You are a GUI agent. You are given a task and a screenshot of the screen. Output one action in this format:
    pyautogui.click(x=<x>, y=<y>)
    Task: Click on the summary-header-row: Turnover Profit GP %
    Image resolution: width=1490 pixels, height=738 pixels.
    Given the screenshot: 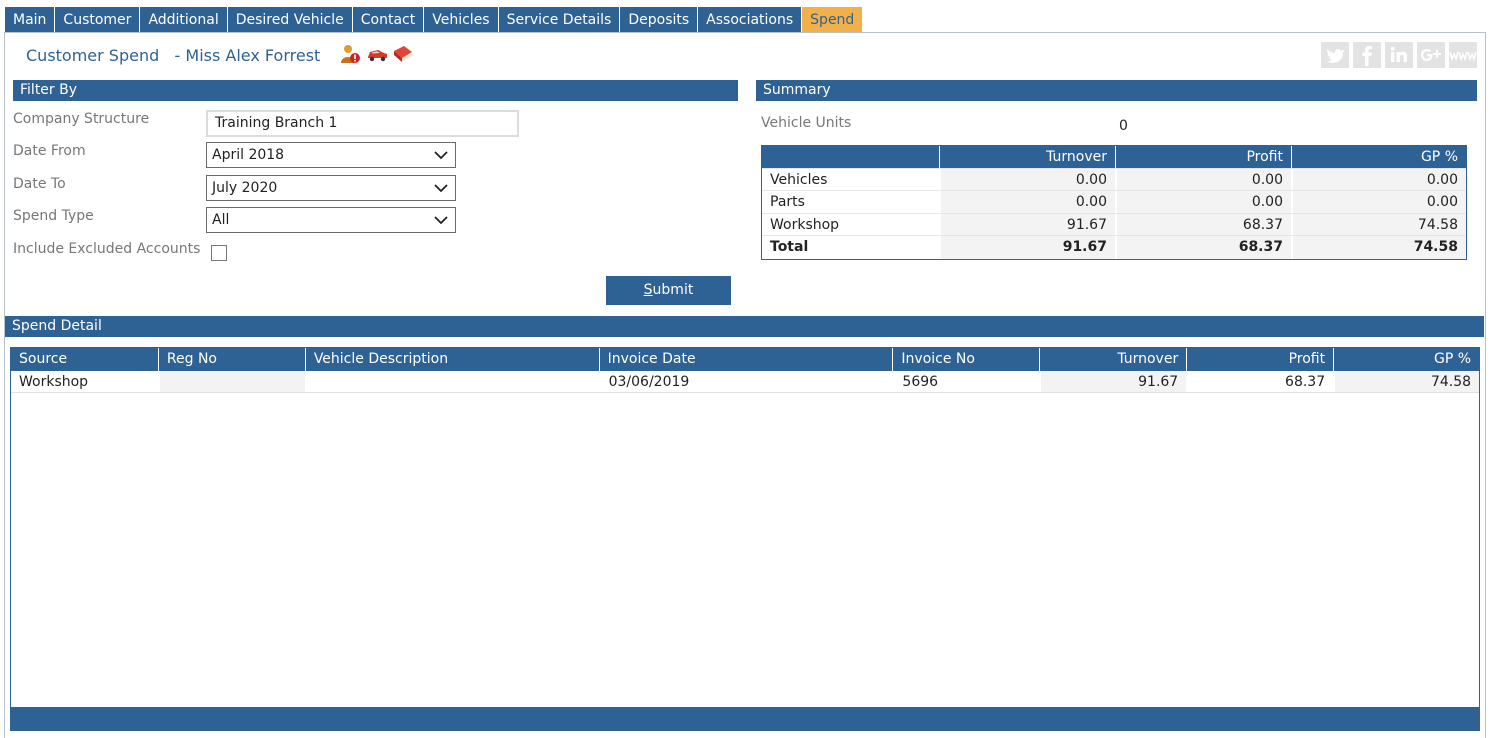 What is the action you would take?
    pyautogui.click(x=1114, y=157)
    